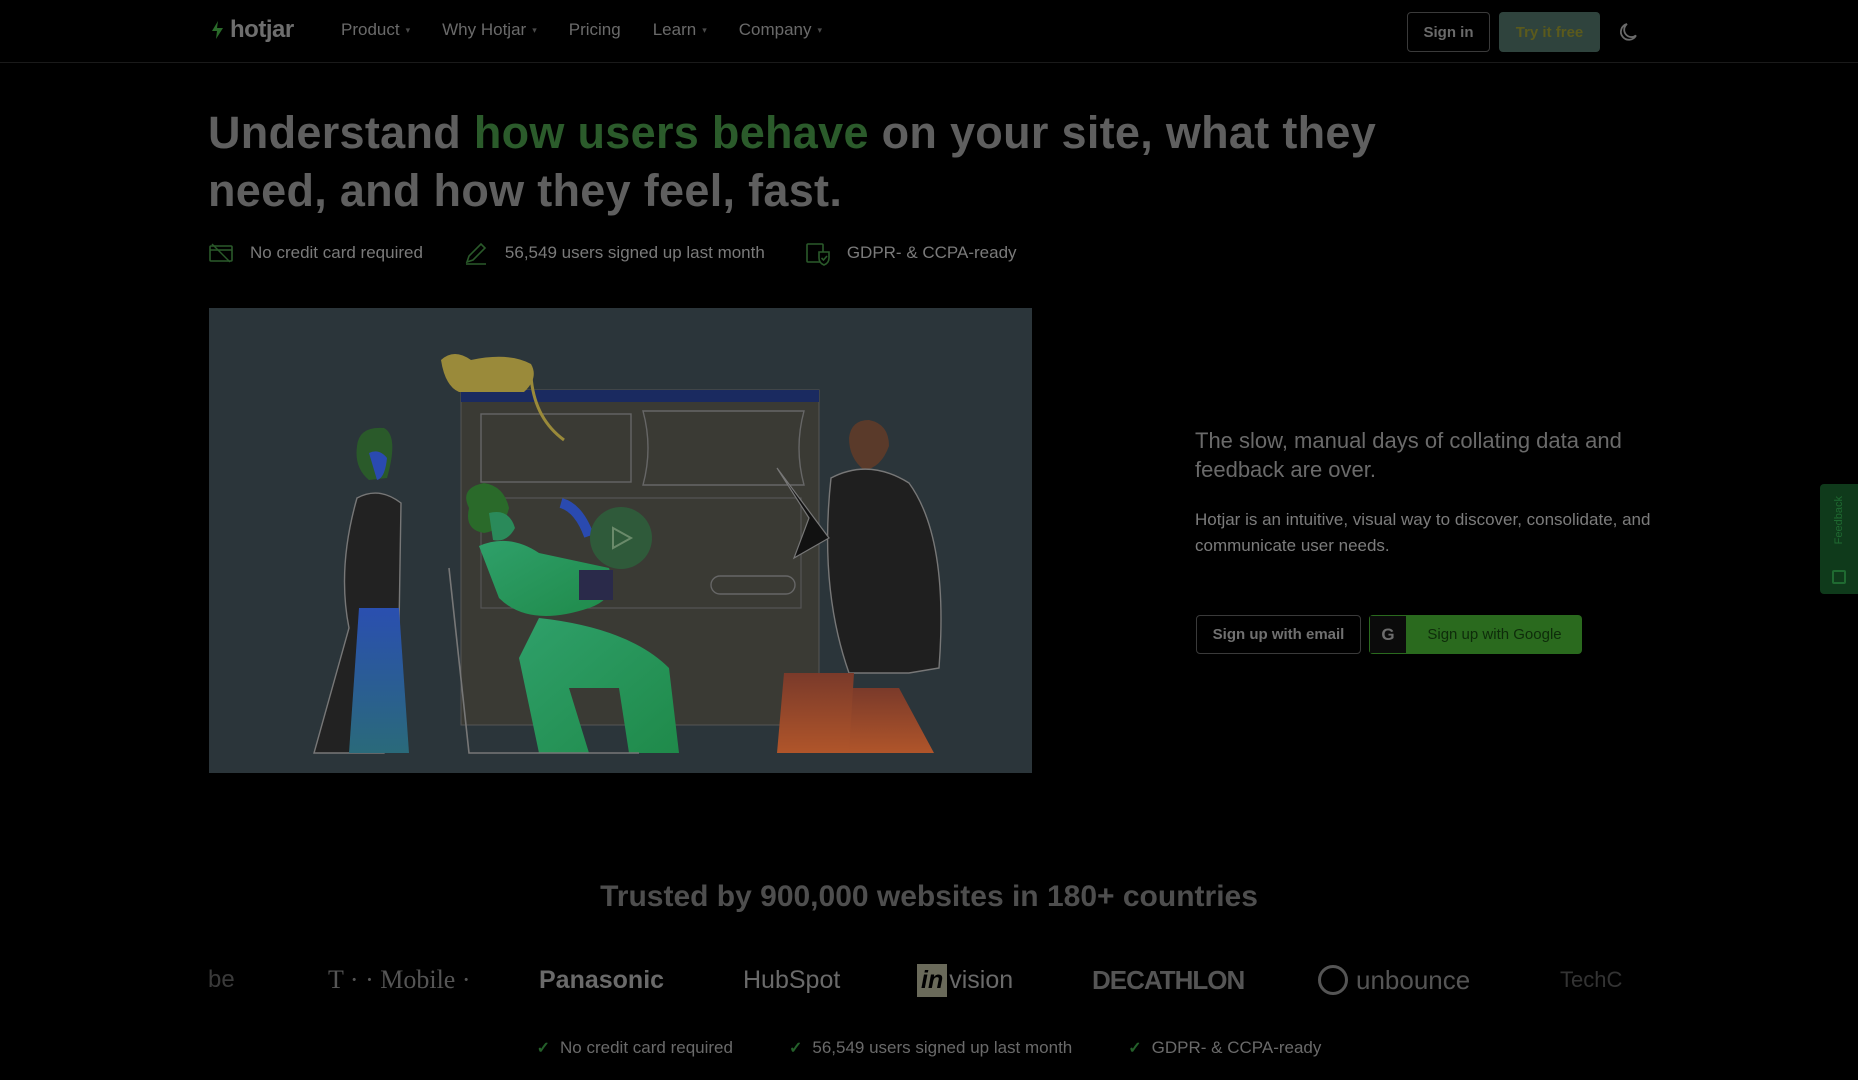  I want to click on menu-label: Product, so click(370, 29).